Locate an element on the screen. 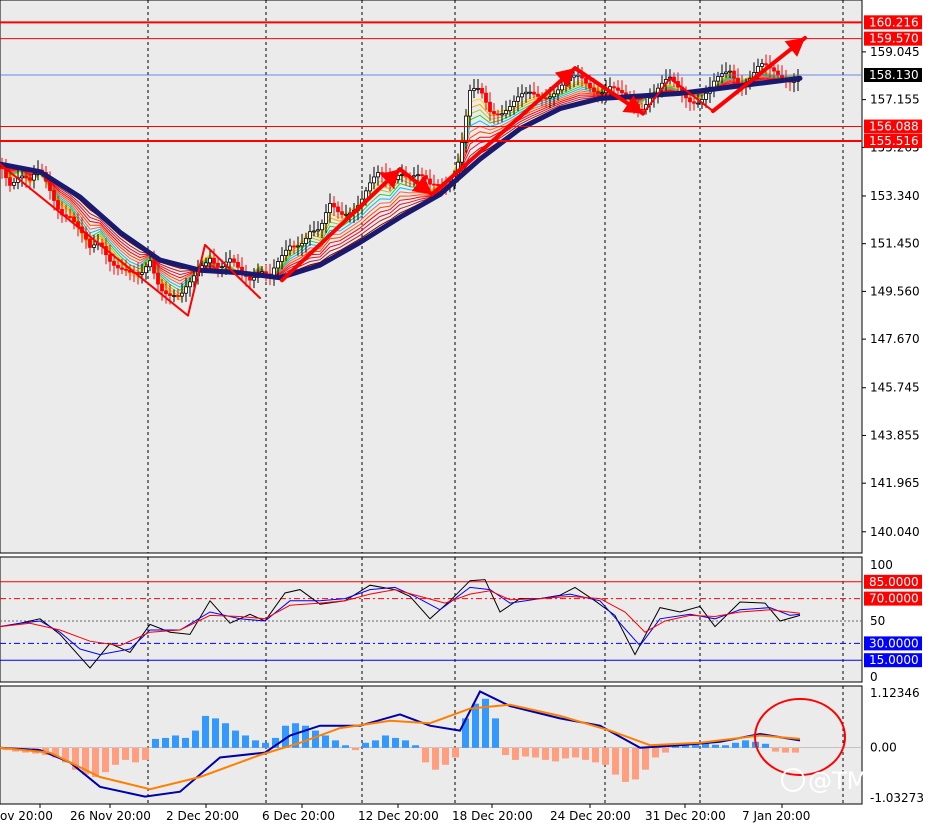  macd-tick-label: 0.00 is located at coordinates (883, 748).